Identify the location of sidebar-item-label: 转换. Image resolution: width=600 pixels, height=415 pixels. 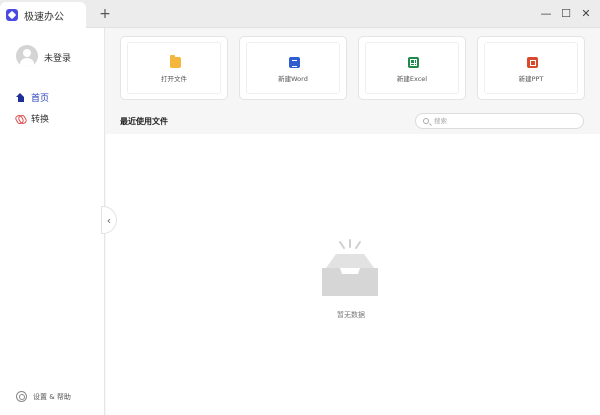
(40, 119).